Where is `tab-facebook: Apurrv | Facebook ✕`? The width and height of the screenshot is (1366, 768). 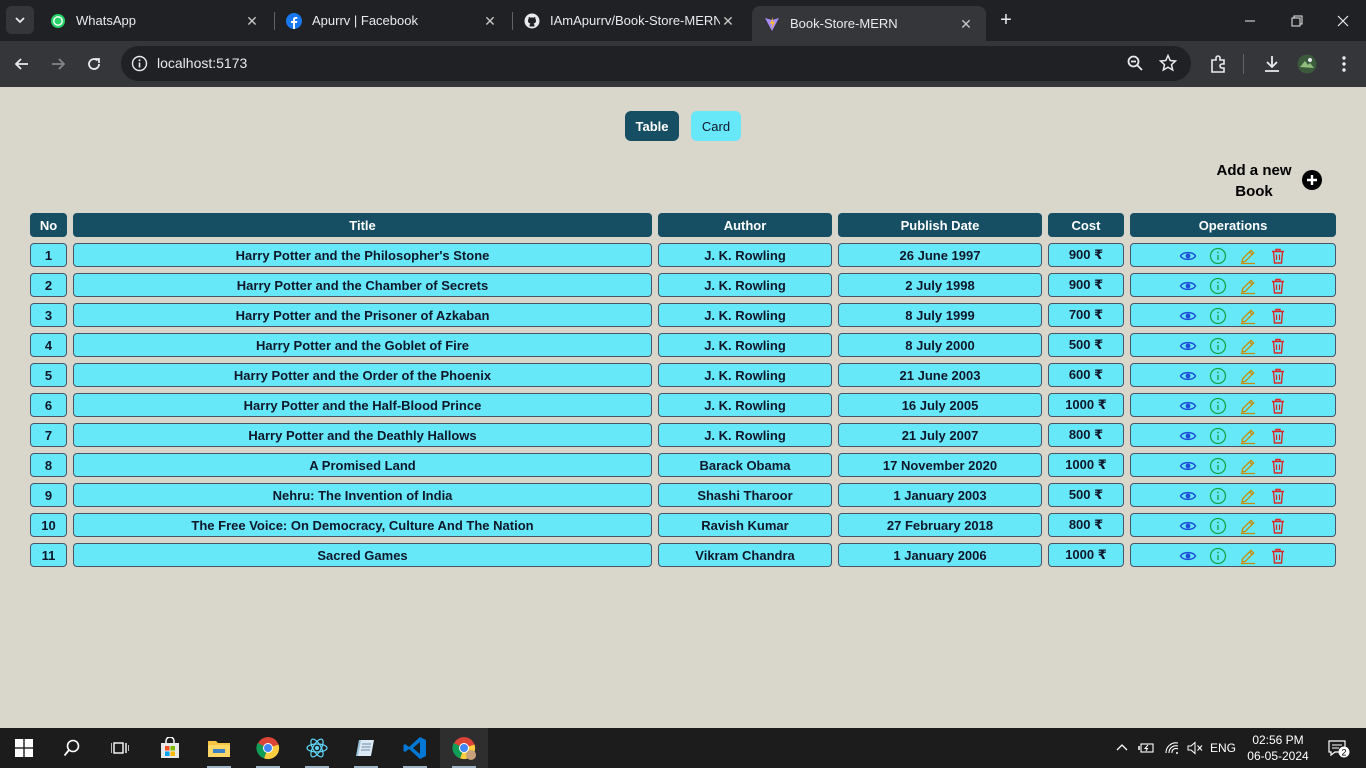
tab-facebook: Apurrv | Facebook ✕ is located at coordinates (392, 20).